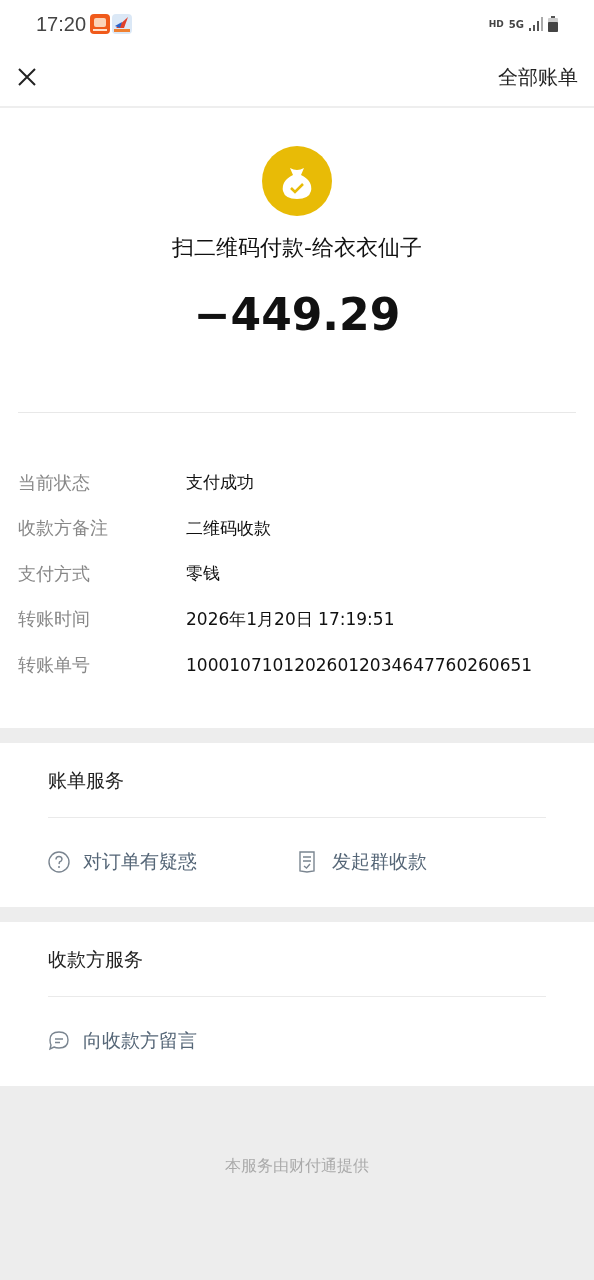  I want to click on detail-label: 当前状态, so click(54, 482).